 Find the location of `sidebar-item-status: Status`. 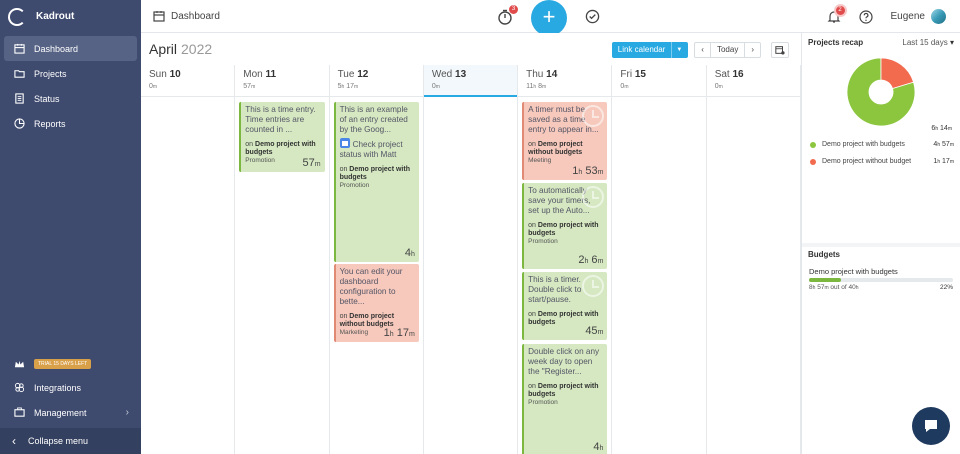

sidebar-item-status: Status is located at coordinates (70, 98).